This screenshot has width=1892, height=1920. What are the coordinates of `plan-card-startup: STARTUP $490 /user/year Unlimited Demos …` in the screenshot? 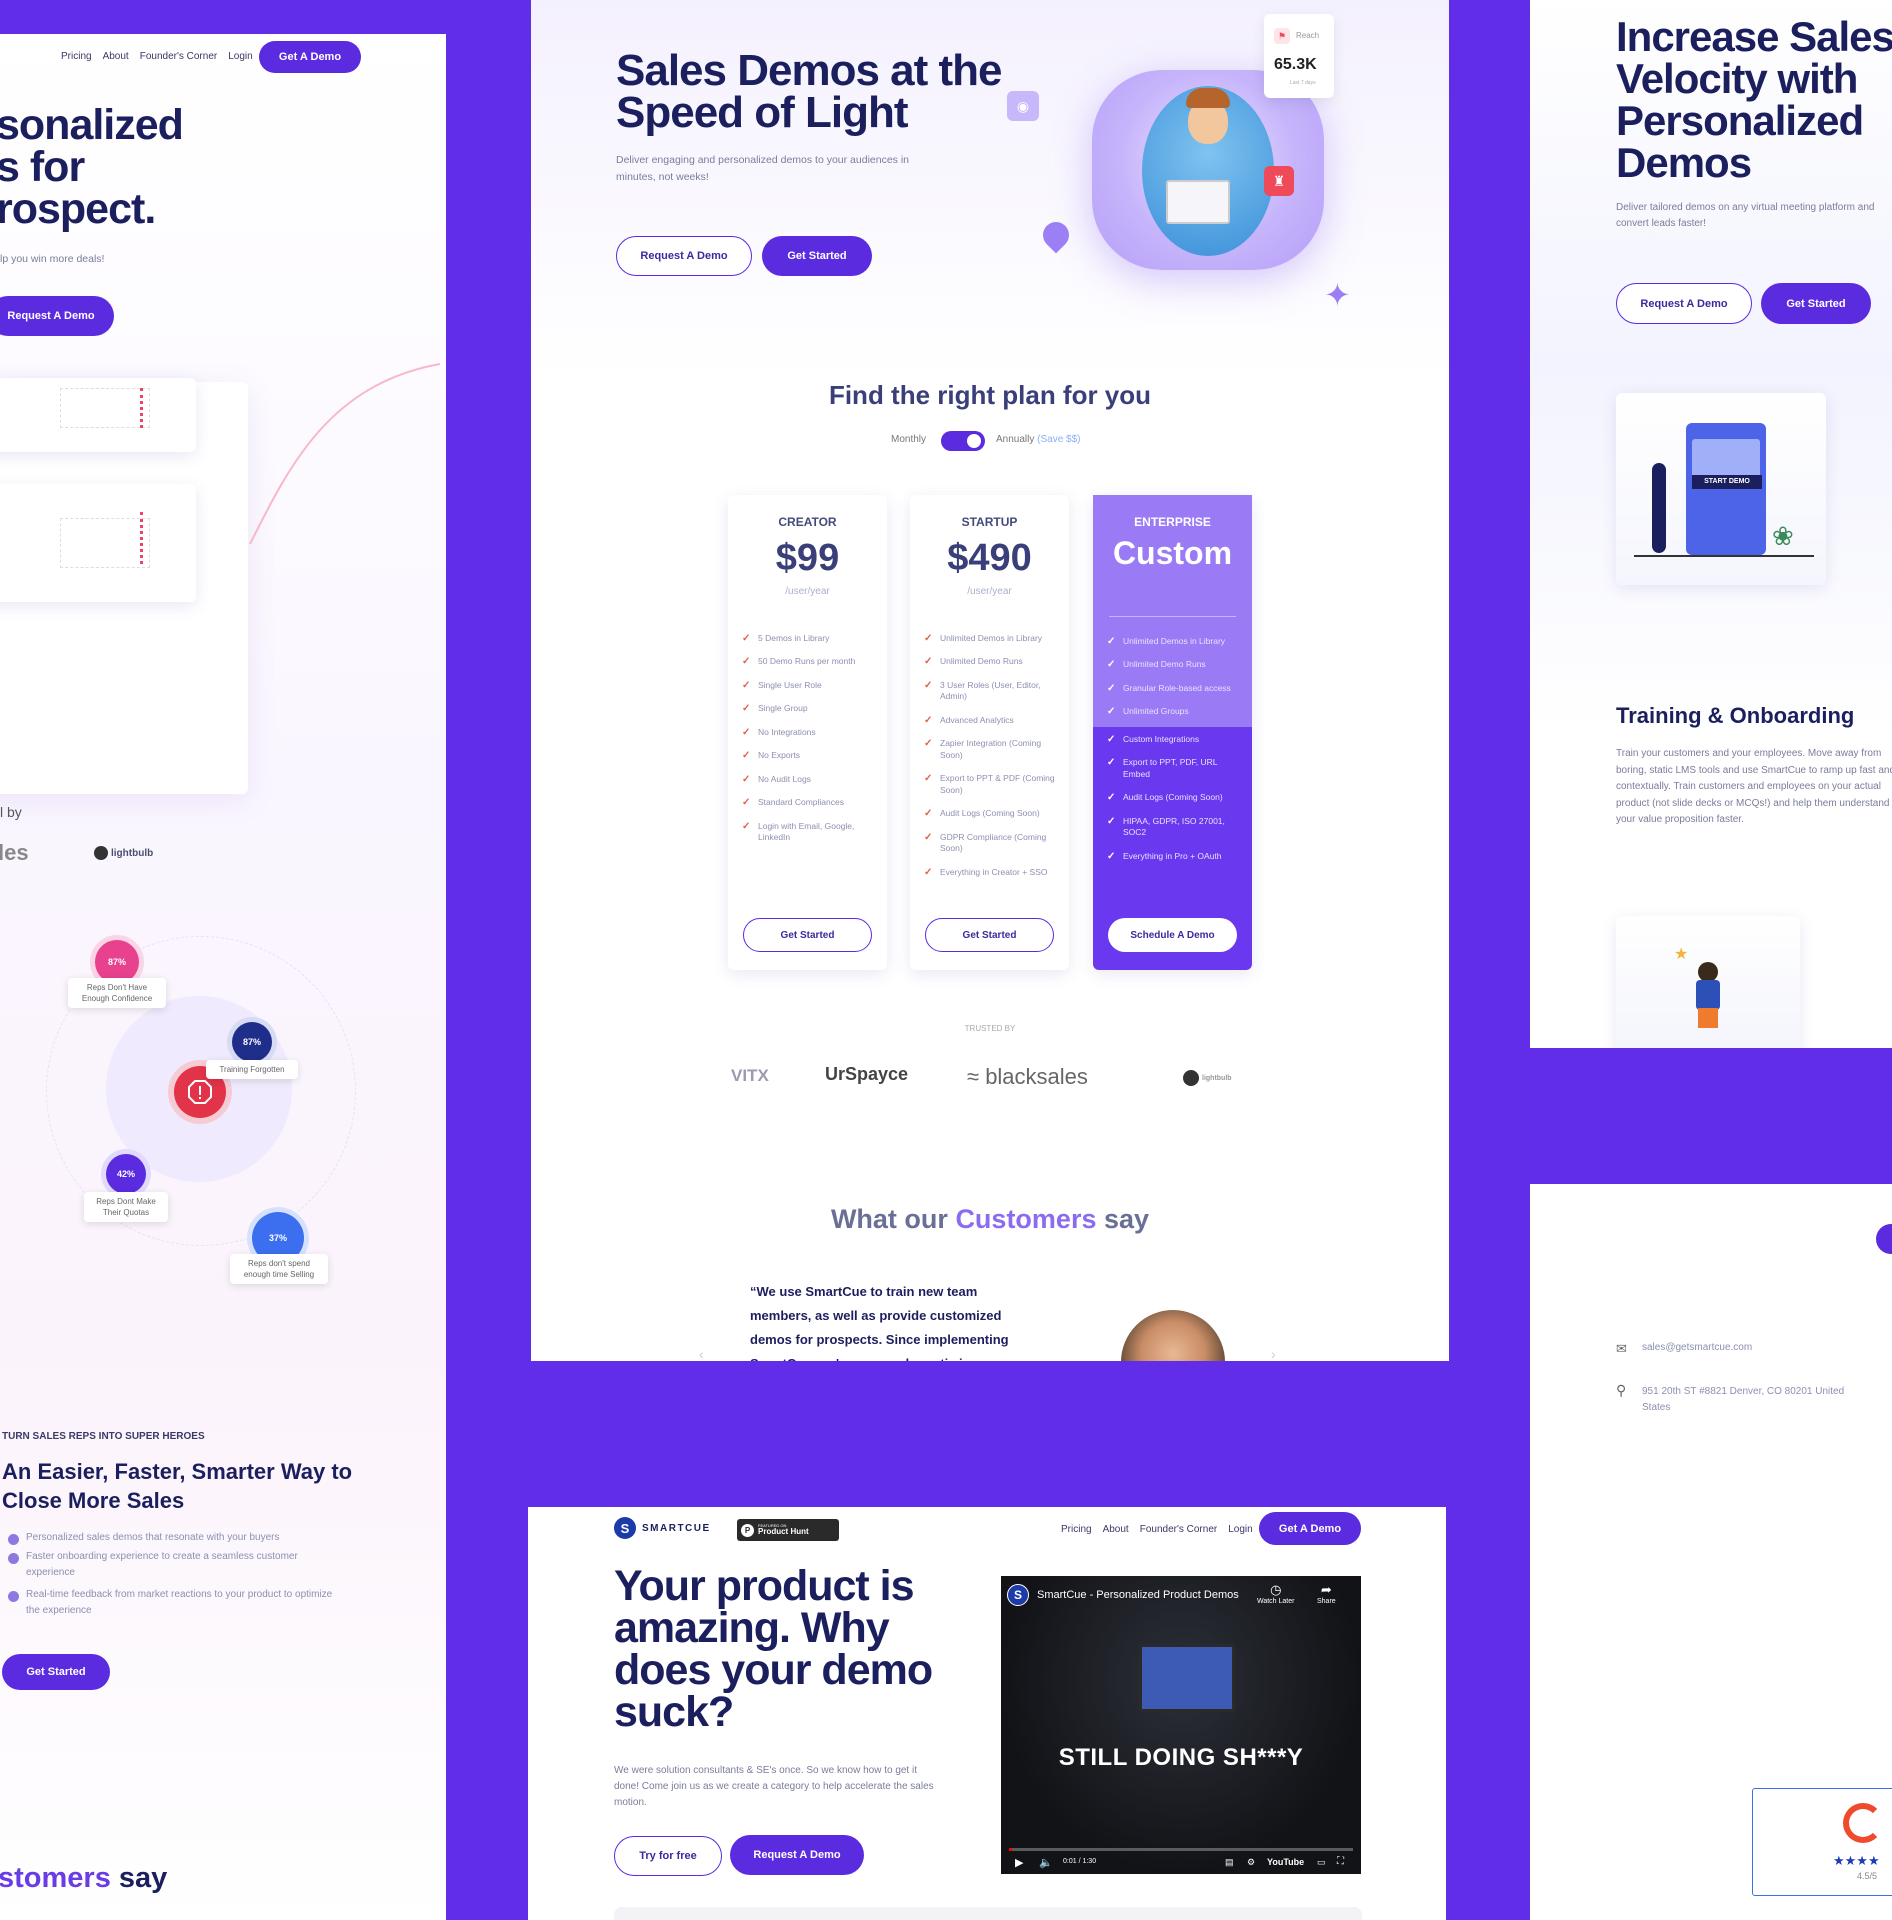 It's located at (989, 732).